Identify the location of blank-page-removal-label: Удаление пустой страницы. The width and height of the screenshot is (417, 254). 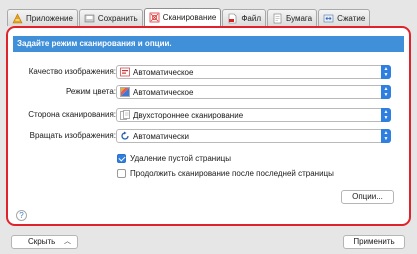
(180, 158).